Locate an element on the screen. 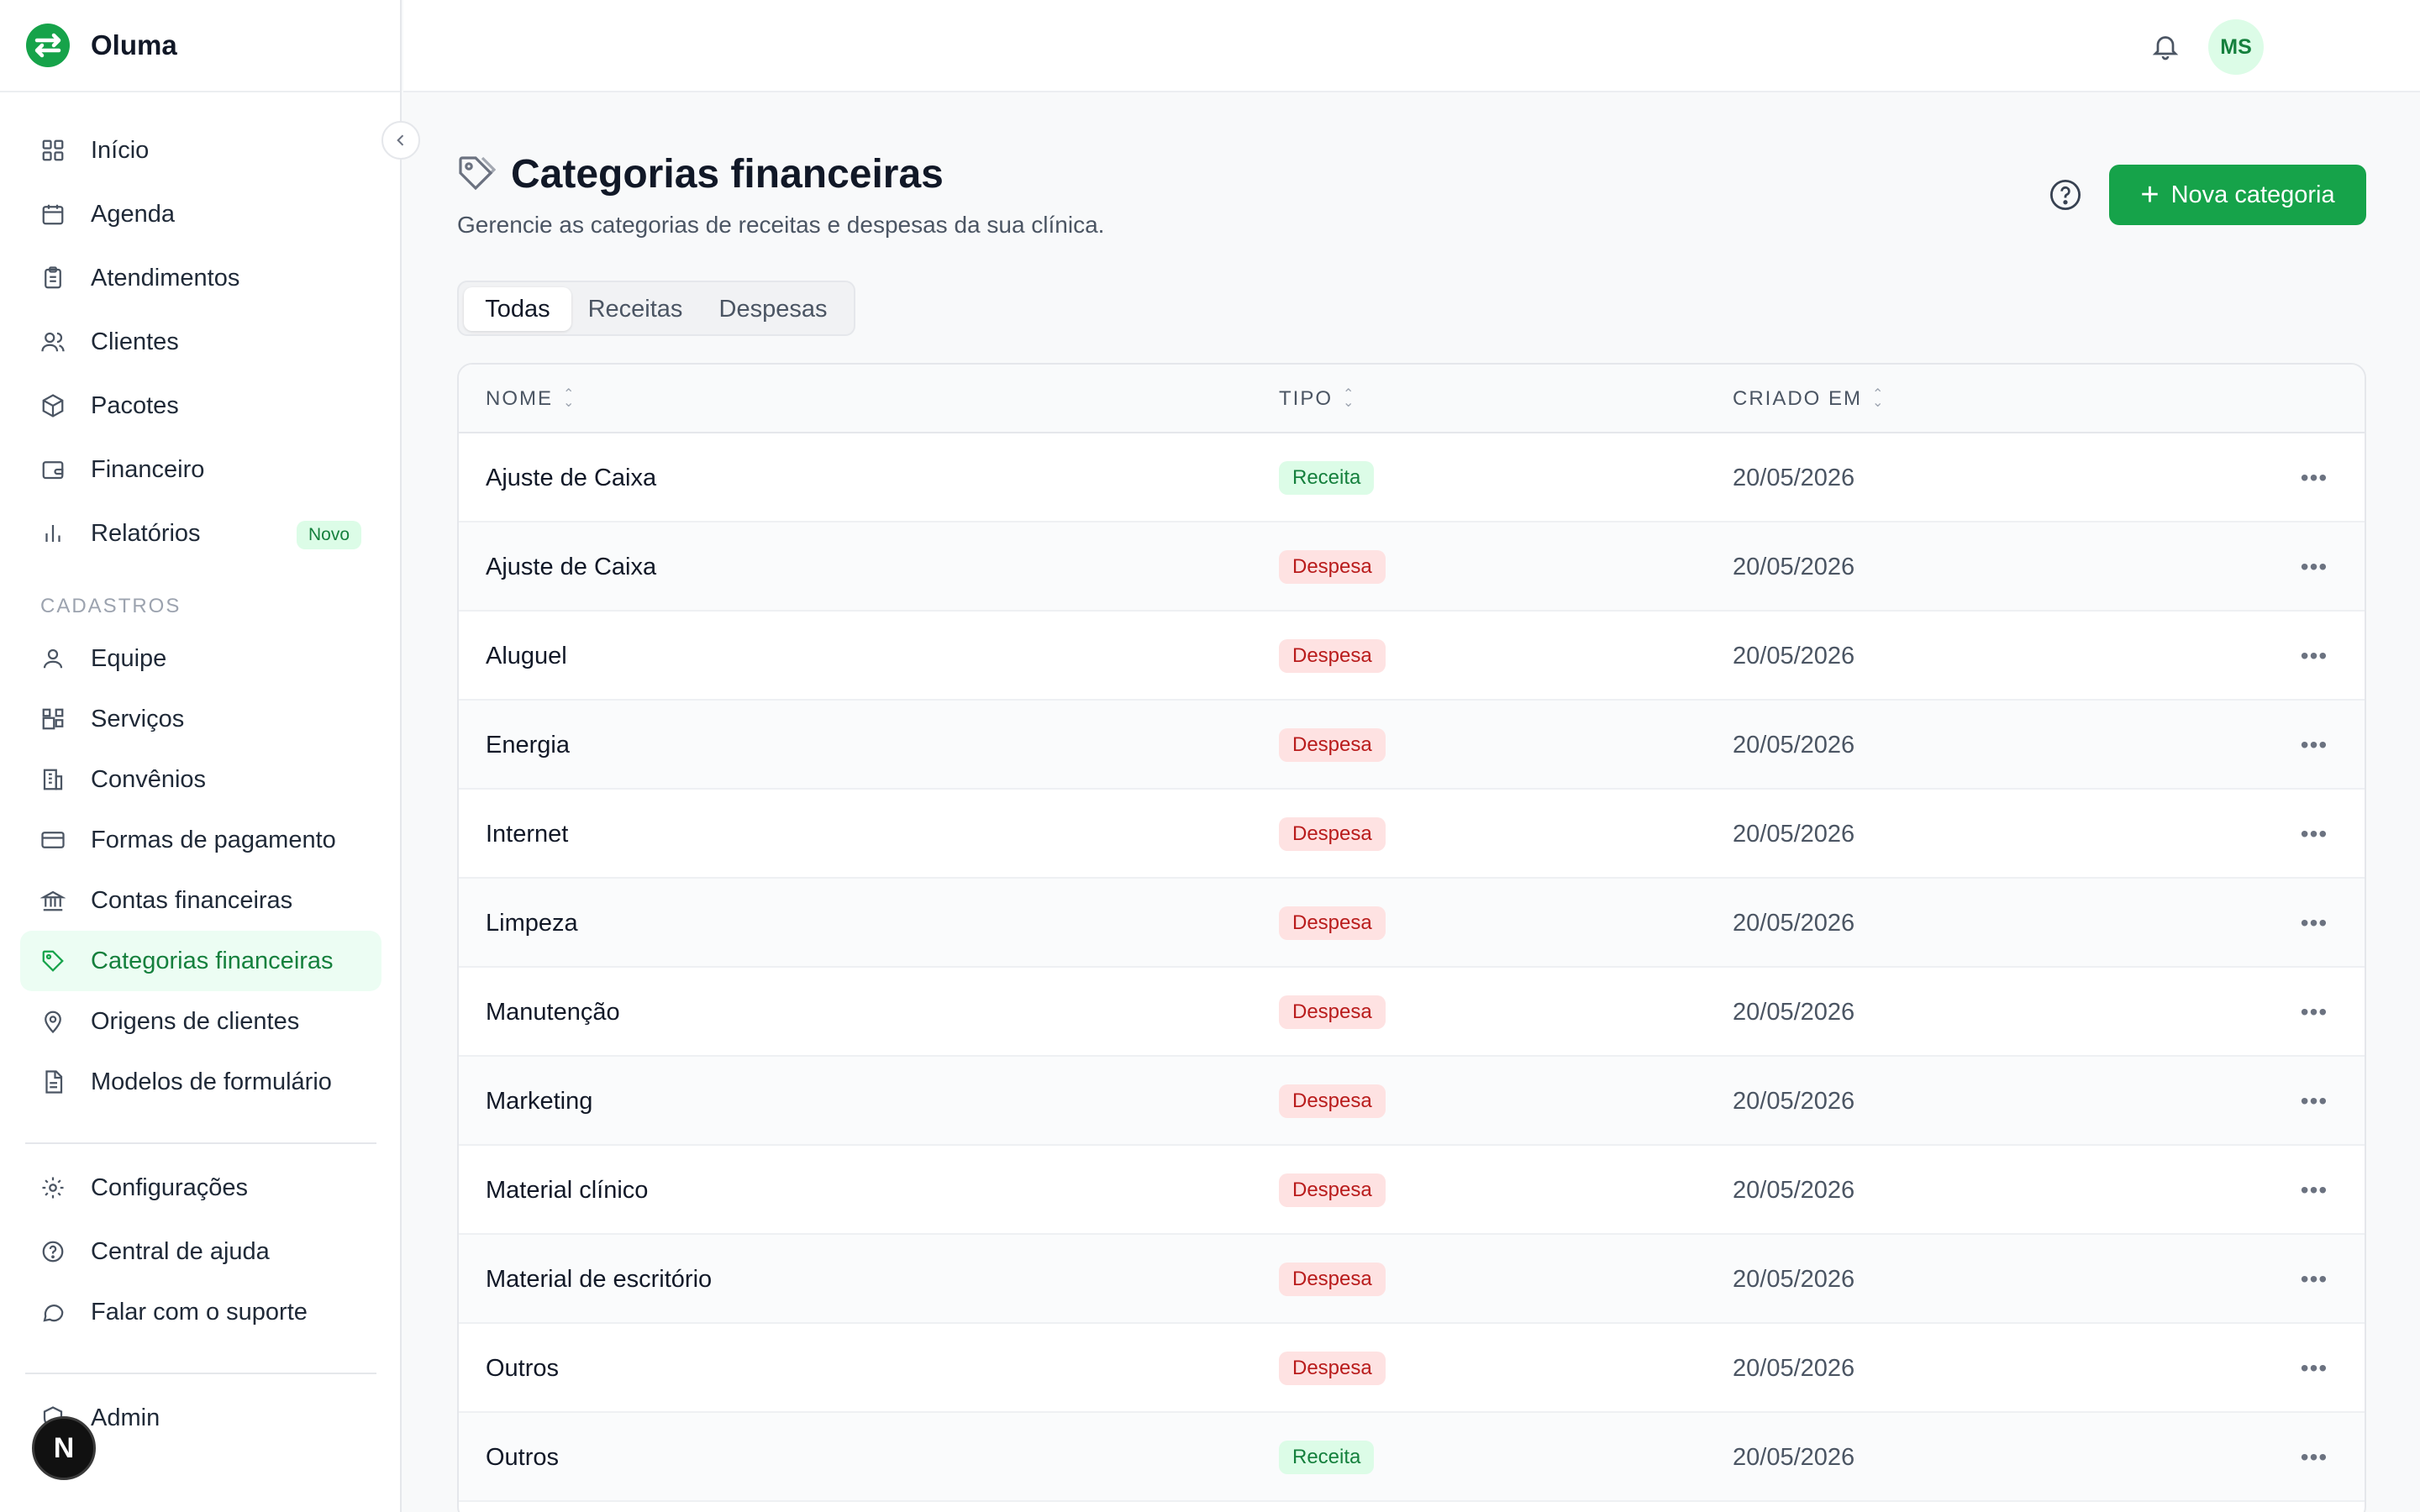  oluma-logo-icon is located at coordinates (48, 45).